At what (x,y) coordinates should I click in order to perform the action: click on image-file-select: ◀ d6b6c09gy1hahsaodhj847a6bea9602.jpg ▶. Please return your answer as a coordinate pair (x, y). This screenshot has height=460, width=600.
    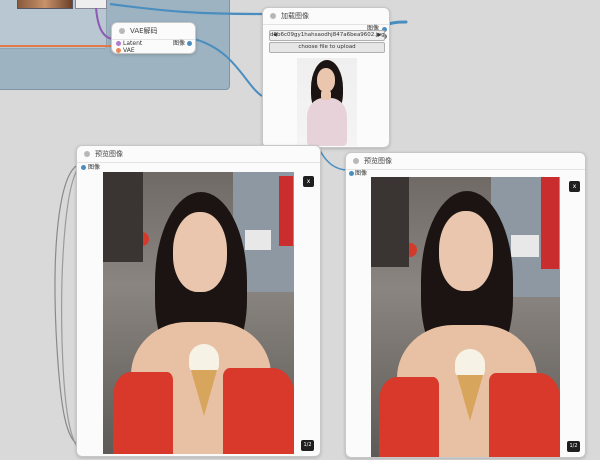
    Looking at the image, I should click on (327, 35).